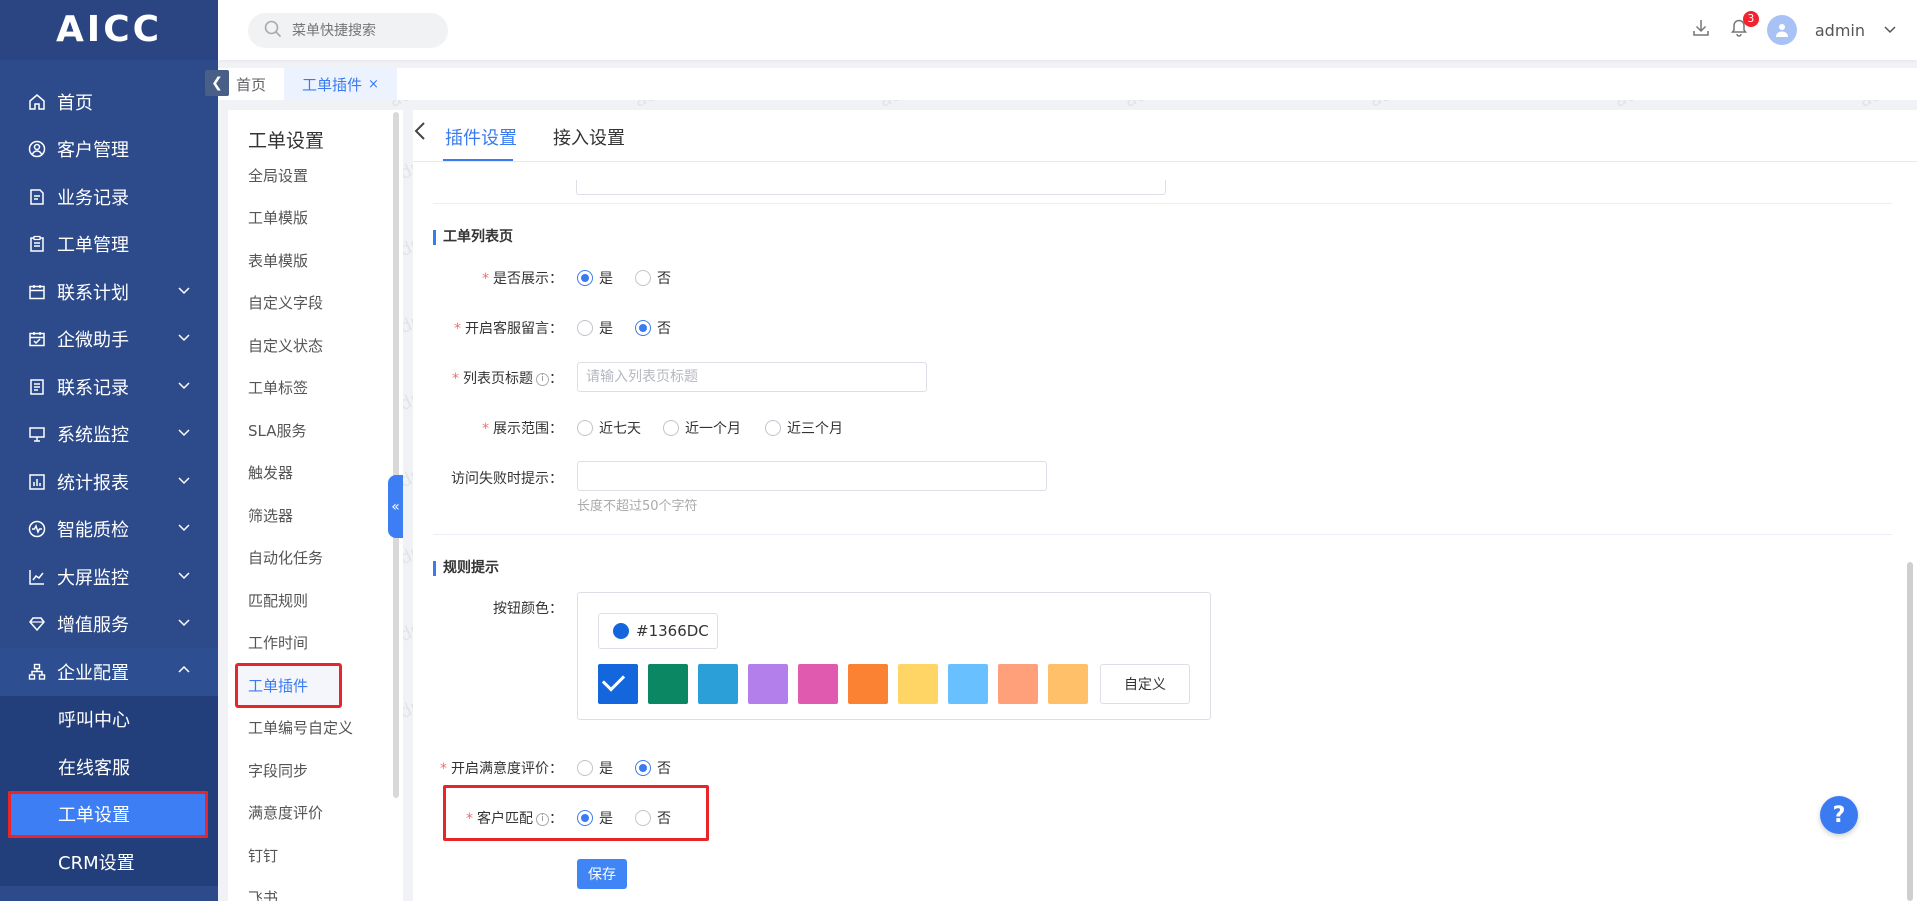  I want to click on match-yes-radio: 是, so click(595, 818).